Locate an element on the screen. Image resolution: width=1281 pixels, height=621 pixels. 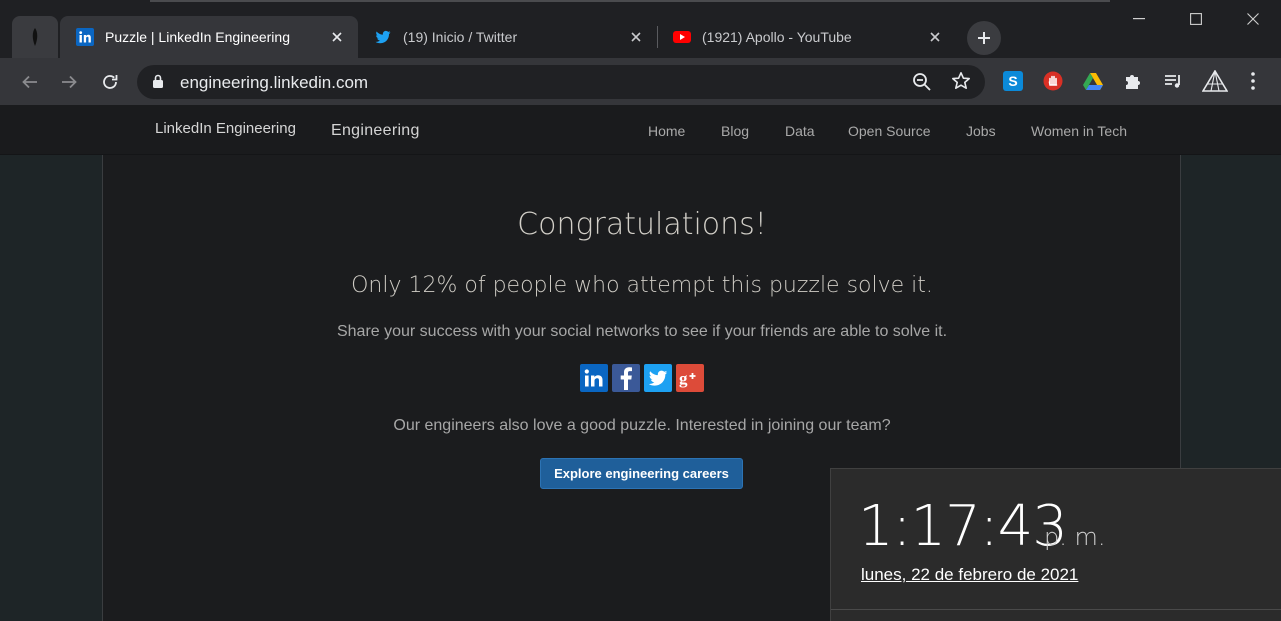
svg-text: S is located at coordinates (1012, 81).